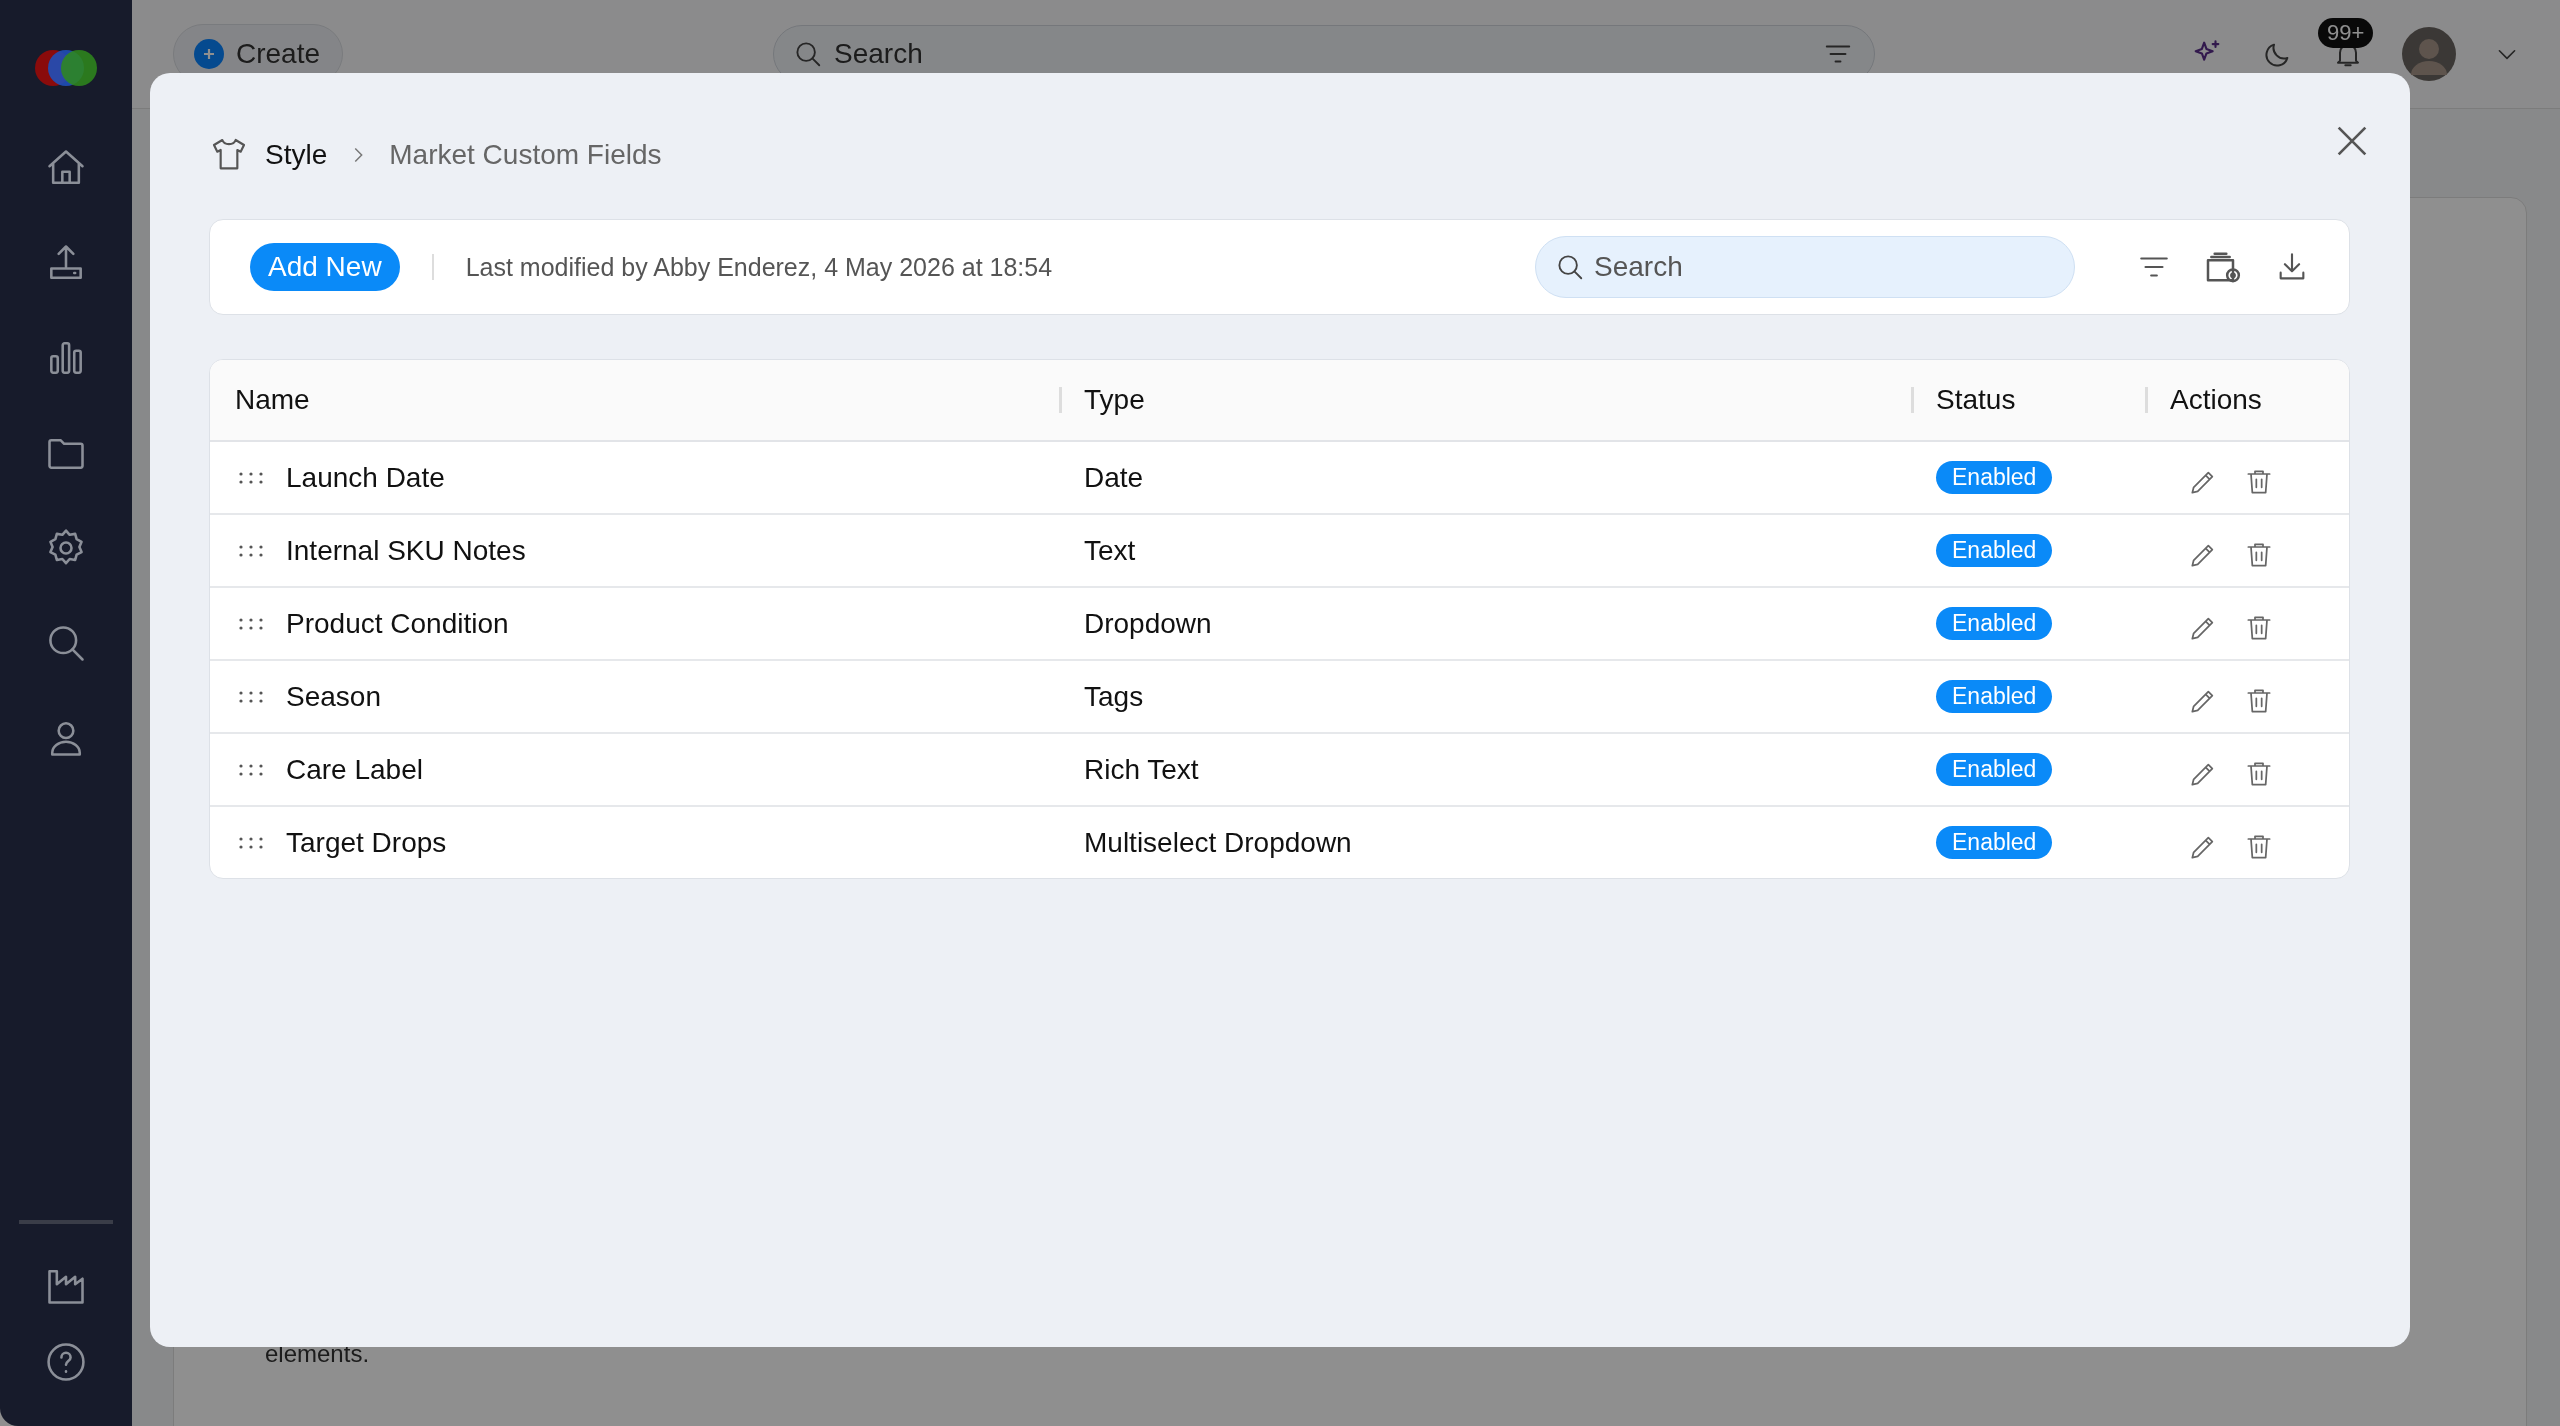 The width and height of the screenshot is (2560, 1426). Describe the element at coordinates (1141, 769) in the screenshot. I see `table-cell: Rich Text` at that location.